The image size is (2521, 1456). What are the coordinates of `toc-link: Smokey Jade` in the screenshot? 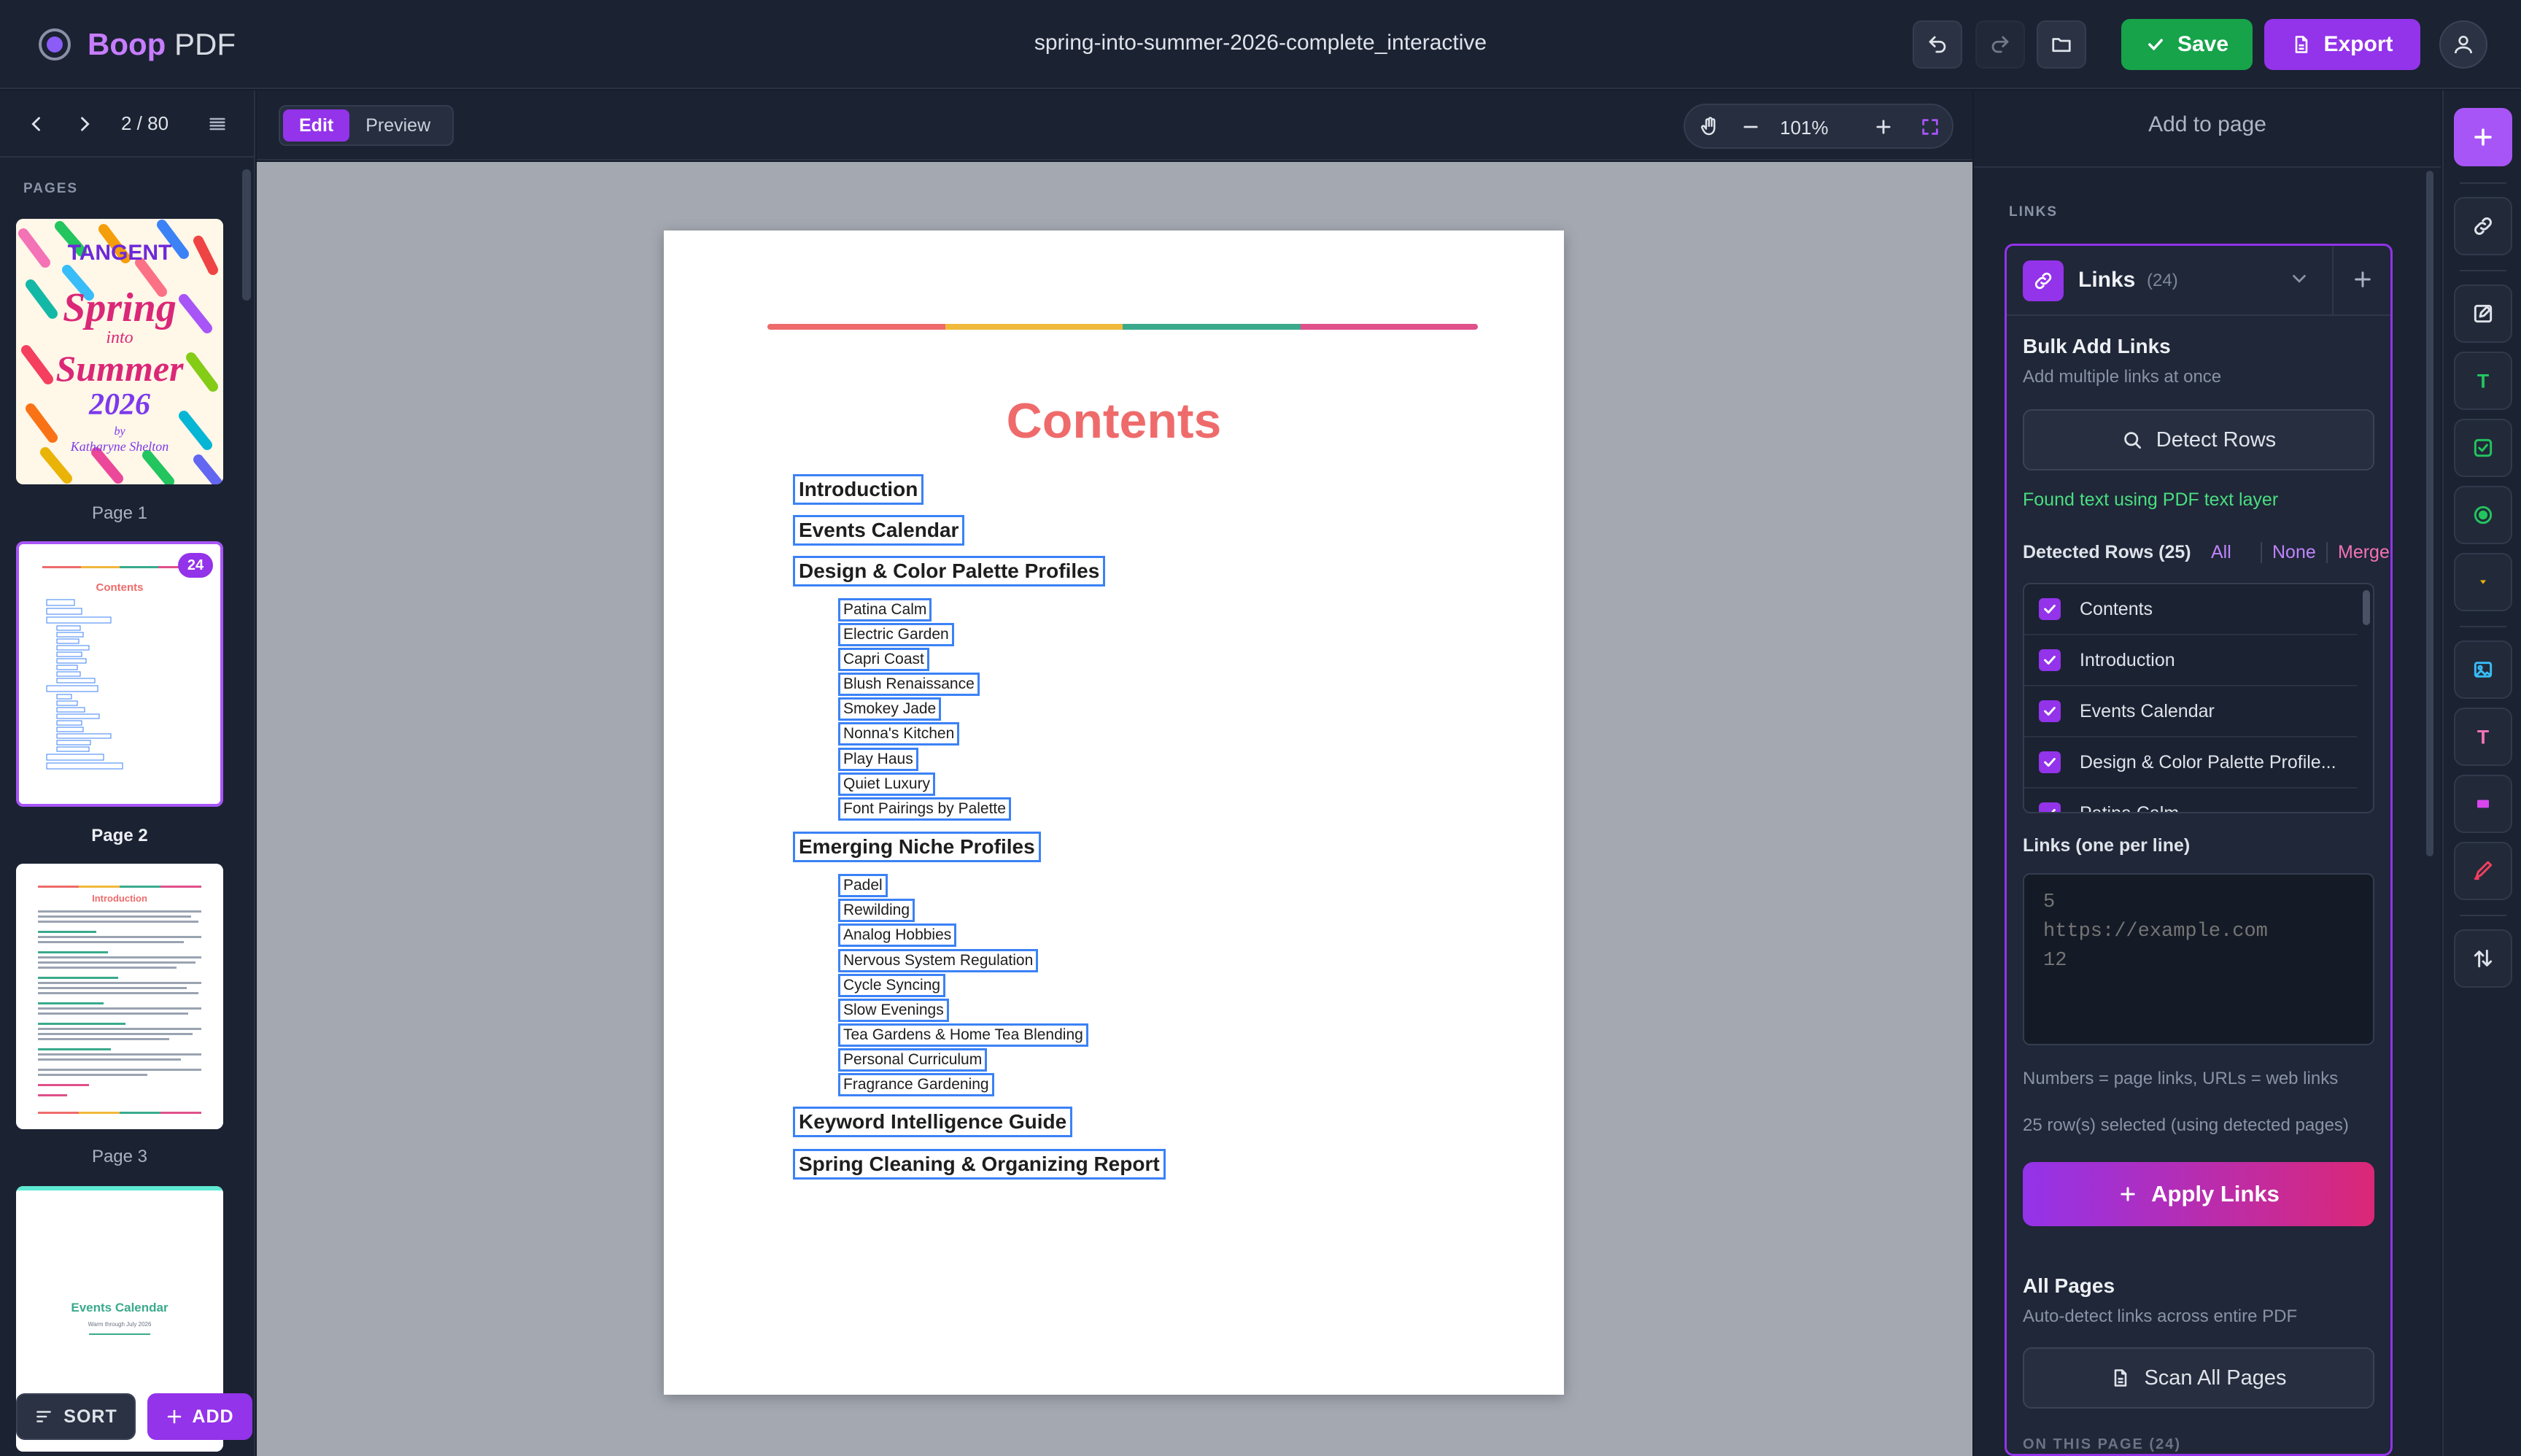 It's located at (890, 709).